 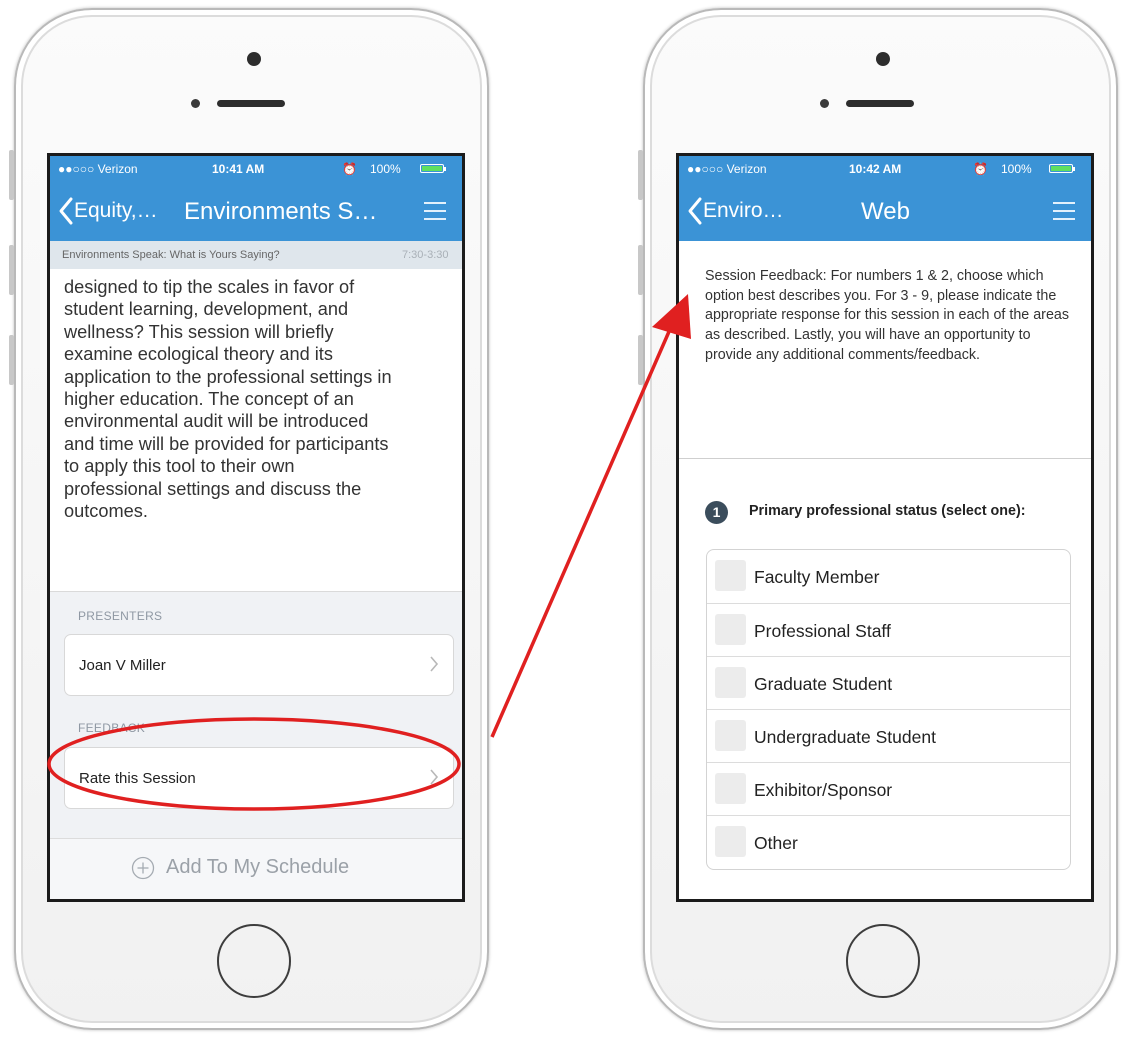 I want to click on add-to-schedule-label: Add To My Schedule, so click(x=258, y=867).